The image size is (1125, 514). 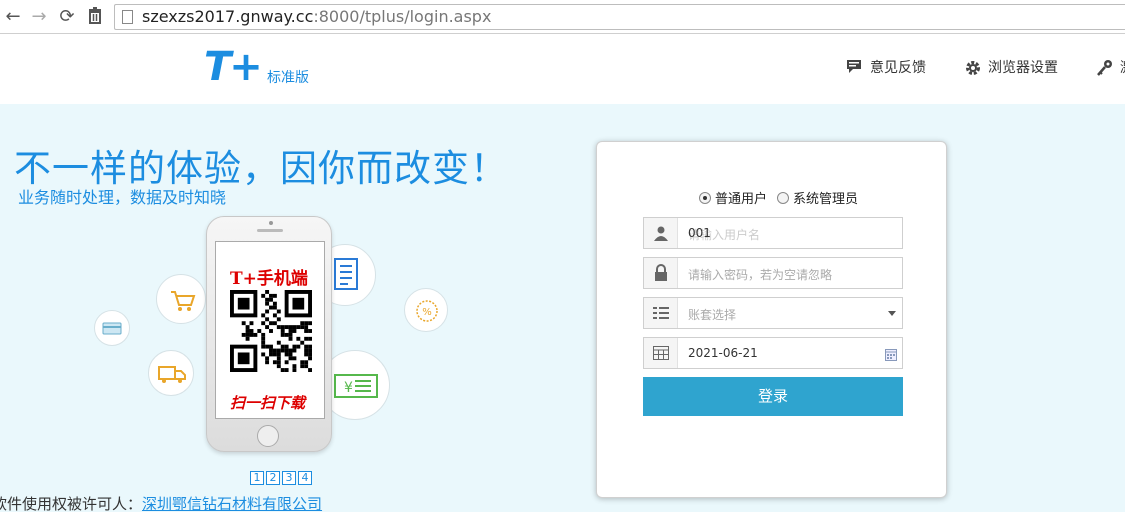 What do you see at coordinates (855, 67) in the screenshot?
I see `feedback-icon` at bounding box center [855, 67].